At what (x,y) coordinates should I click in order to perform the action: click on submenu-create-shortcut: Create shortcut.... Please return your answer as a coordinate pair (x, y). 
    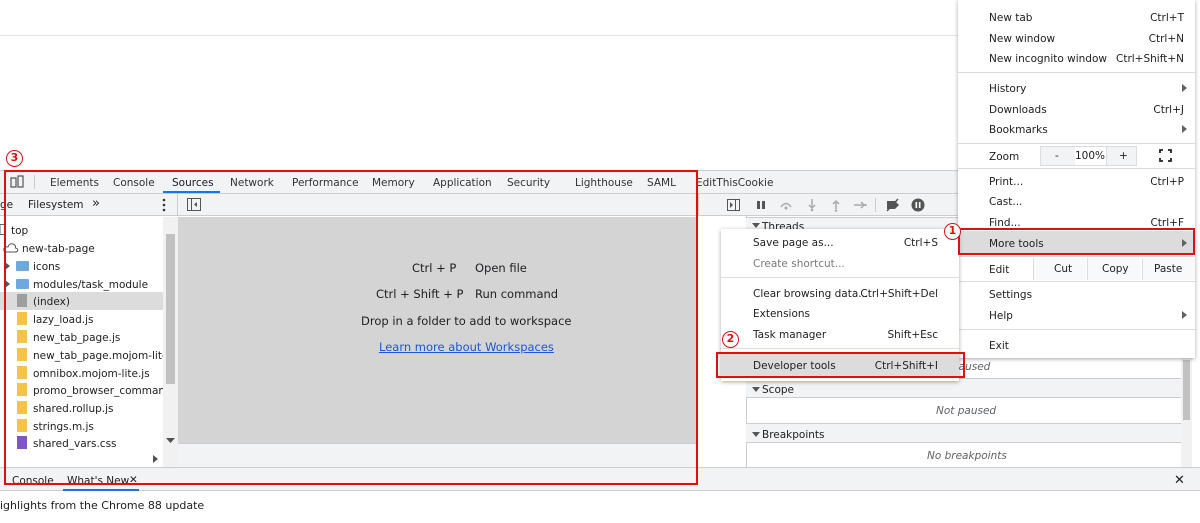
    Looking at the image, I should click on (840, 263).